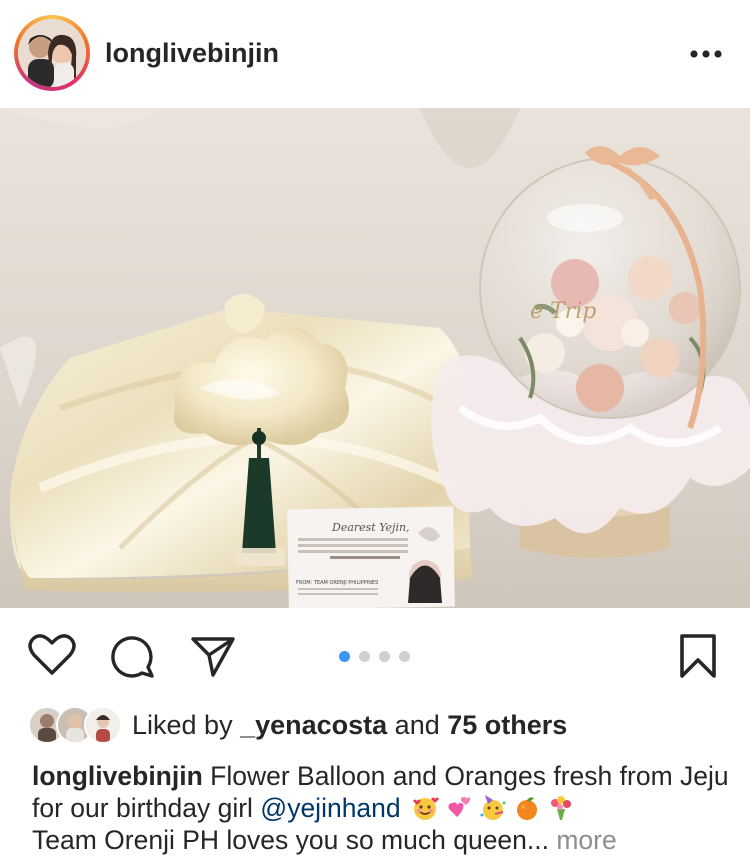 The width and height of the screenshot is (750, 864). Describe the element at coordinates (337, 583) in the screenshot. I see `card-from: FROM: TEAM ORENJI PHILIPPINES` at that location.